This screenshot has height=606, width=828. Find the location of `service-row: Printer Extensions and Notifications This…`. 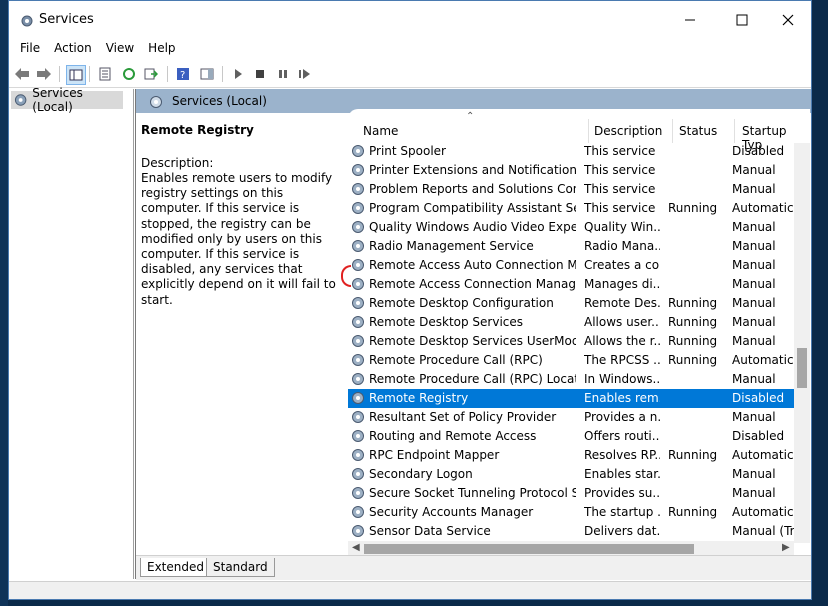

service-row: Printer Extensions and Notifications This… is located at coordinates (571, 170).